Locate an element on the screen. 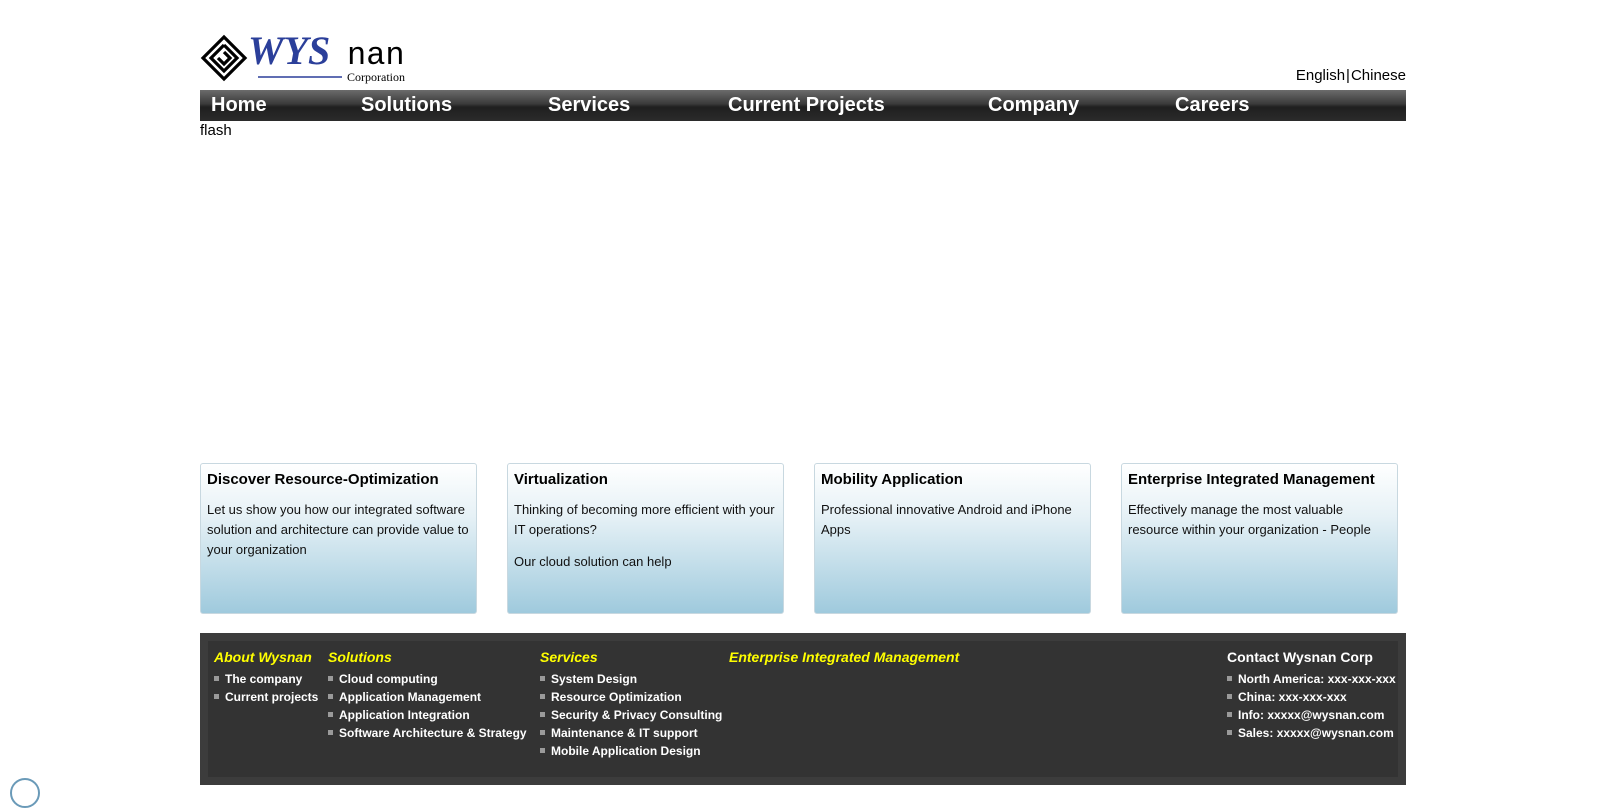  footer-about-heading: About Wysnan is located at coordinates (263, 657).